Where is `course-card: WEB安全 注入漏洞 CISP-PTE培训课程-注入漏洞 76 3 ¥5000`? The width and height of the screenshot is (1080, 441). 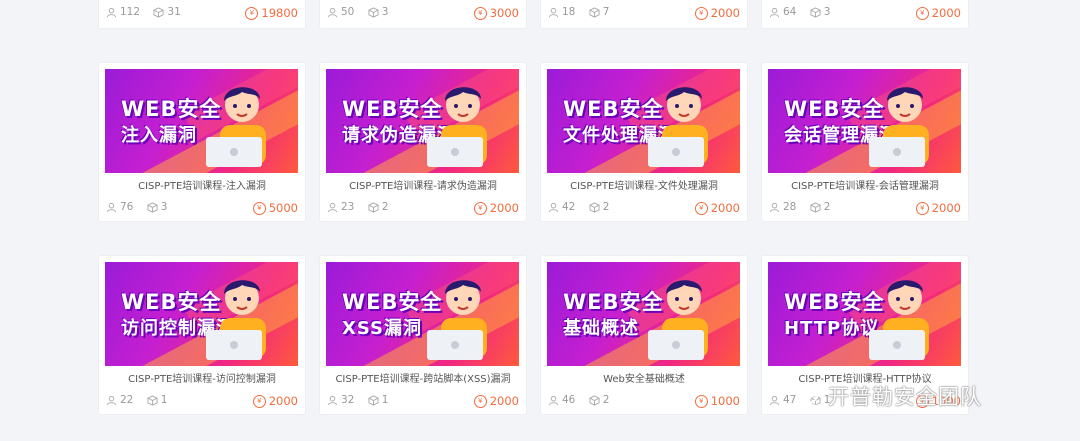
course-card: WEB安全 注入漏洞 CISP-PTE培训课程-注入漏洞 76 3 ¥5000 is located at coordinates (202, 142).